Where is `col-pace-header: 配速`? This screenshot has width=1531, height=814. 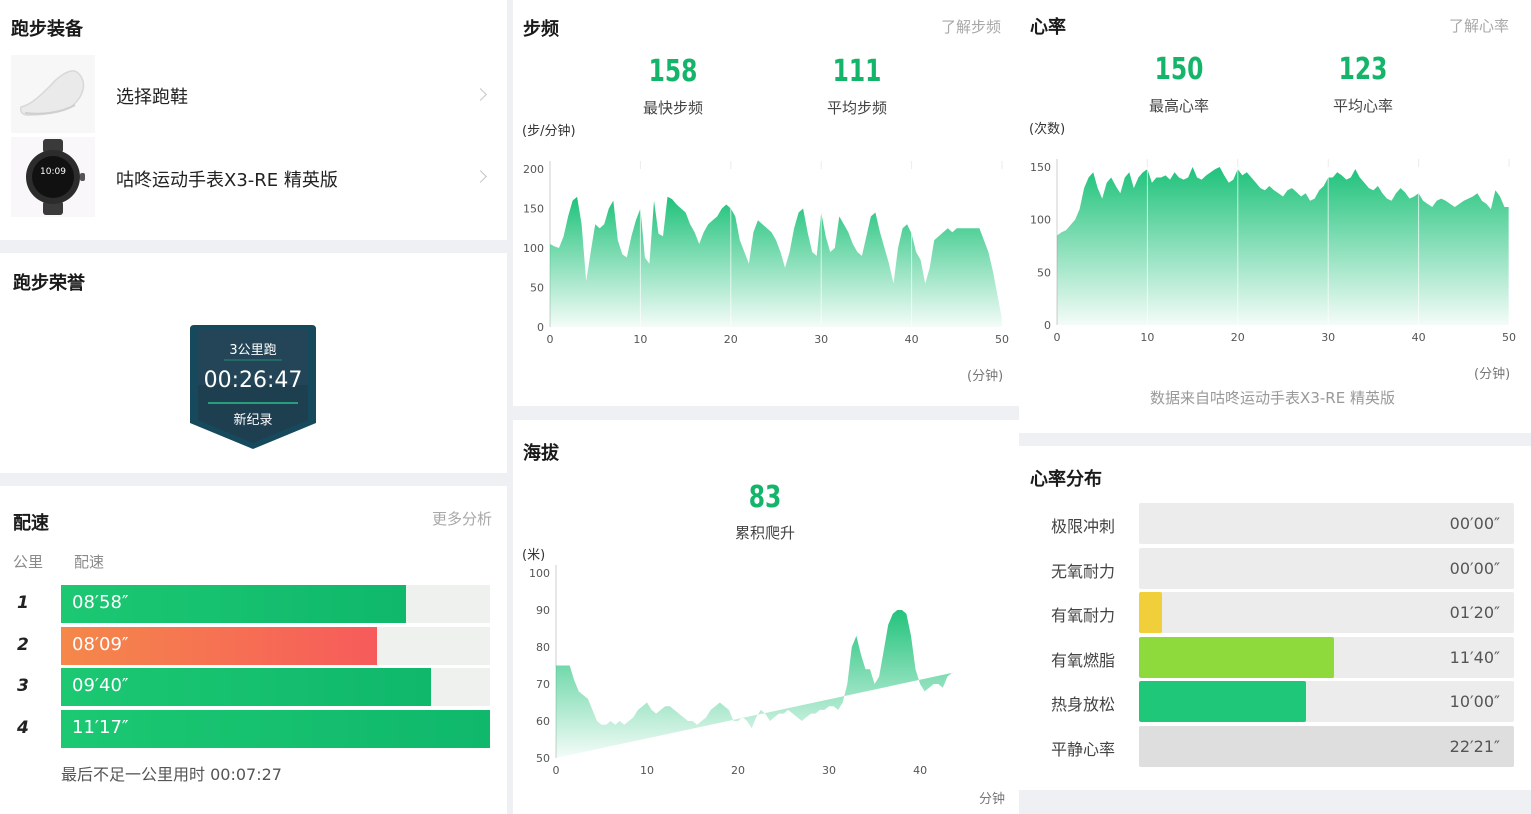
col-pace-header: 配速 is located at coordinates (89, 562).